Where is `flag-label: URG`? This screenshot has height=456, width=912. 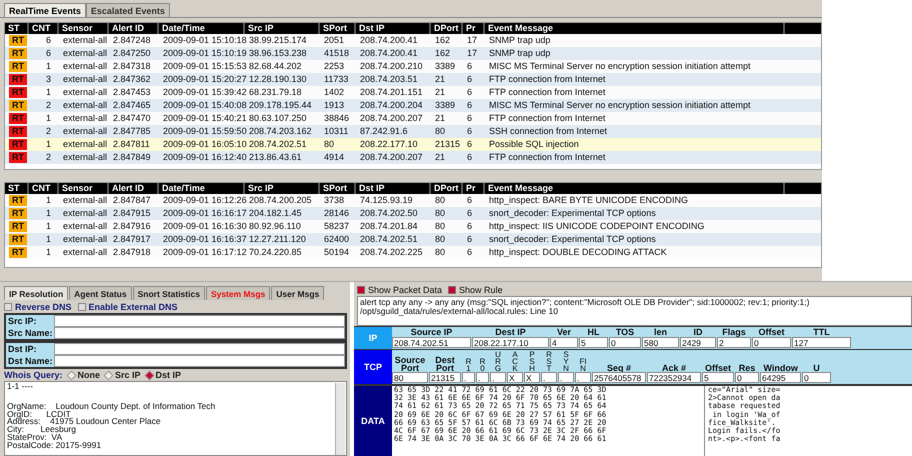
flag-label: URG is located at coordinates (498, 361).